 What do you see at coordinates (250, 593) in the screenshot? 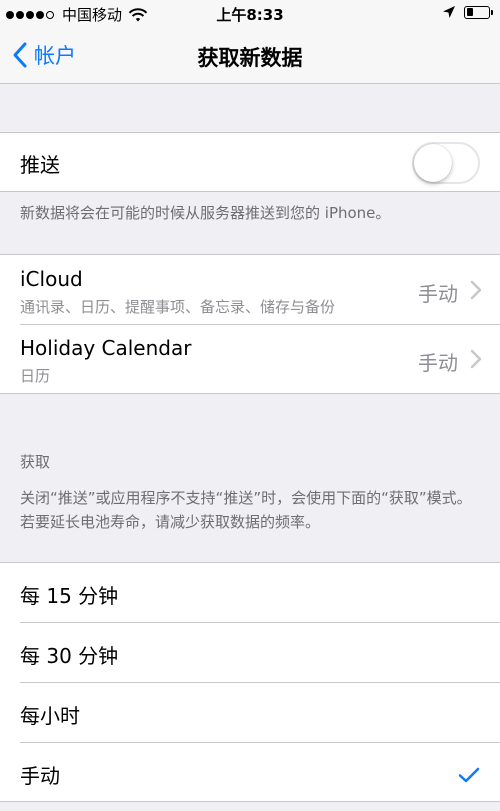
I see `fetch-option-15min: 每 15 分钟` at bounding box center [250, 593].